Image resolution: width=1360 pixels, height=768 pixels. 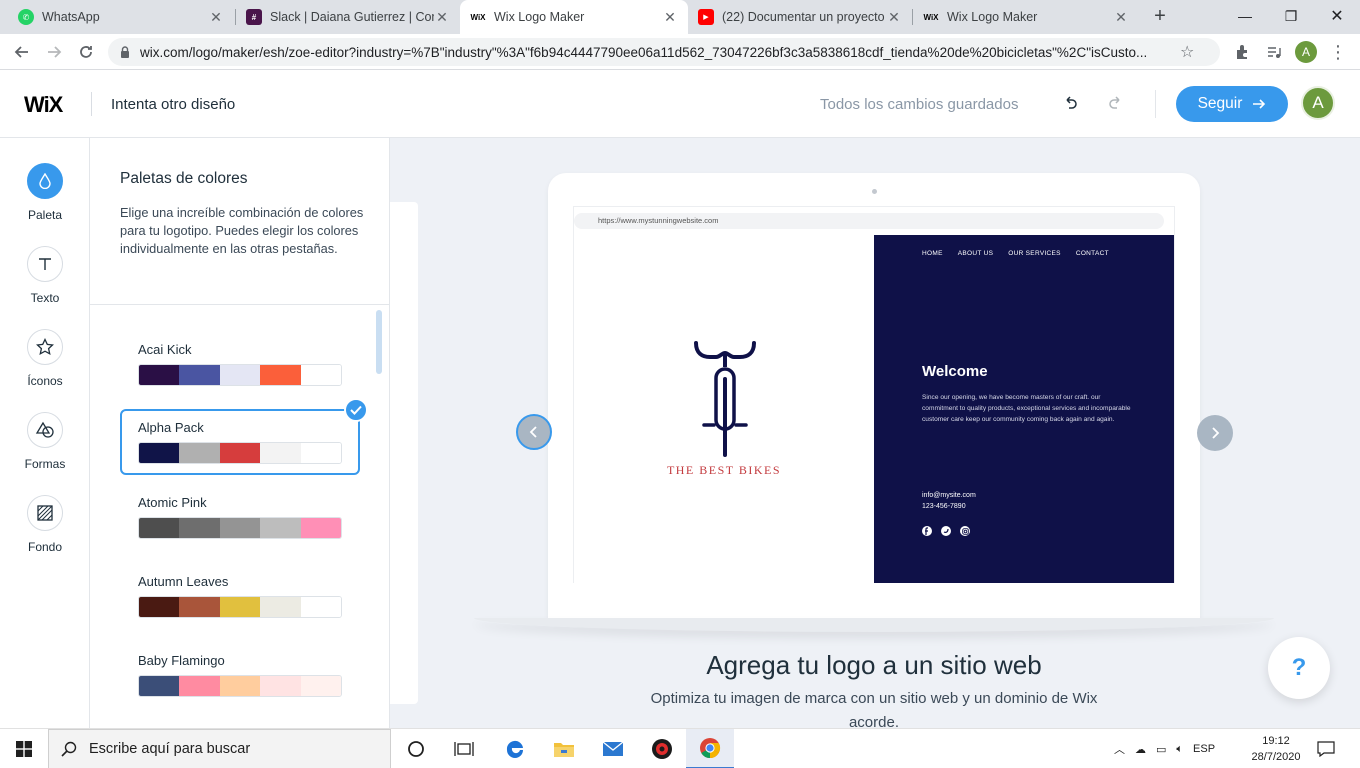 What do you see at coordinates (1276, 757) in the screenshot?
I see `clock-date: 28/7/2020` at bounding box center [1276, 757].